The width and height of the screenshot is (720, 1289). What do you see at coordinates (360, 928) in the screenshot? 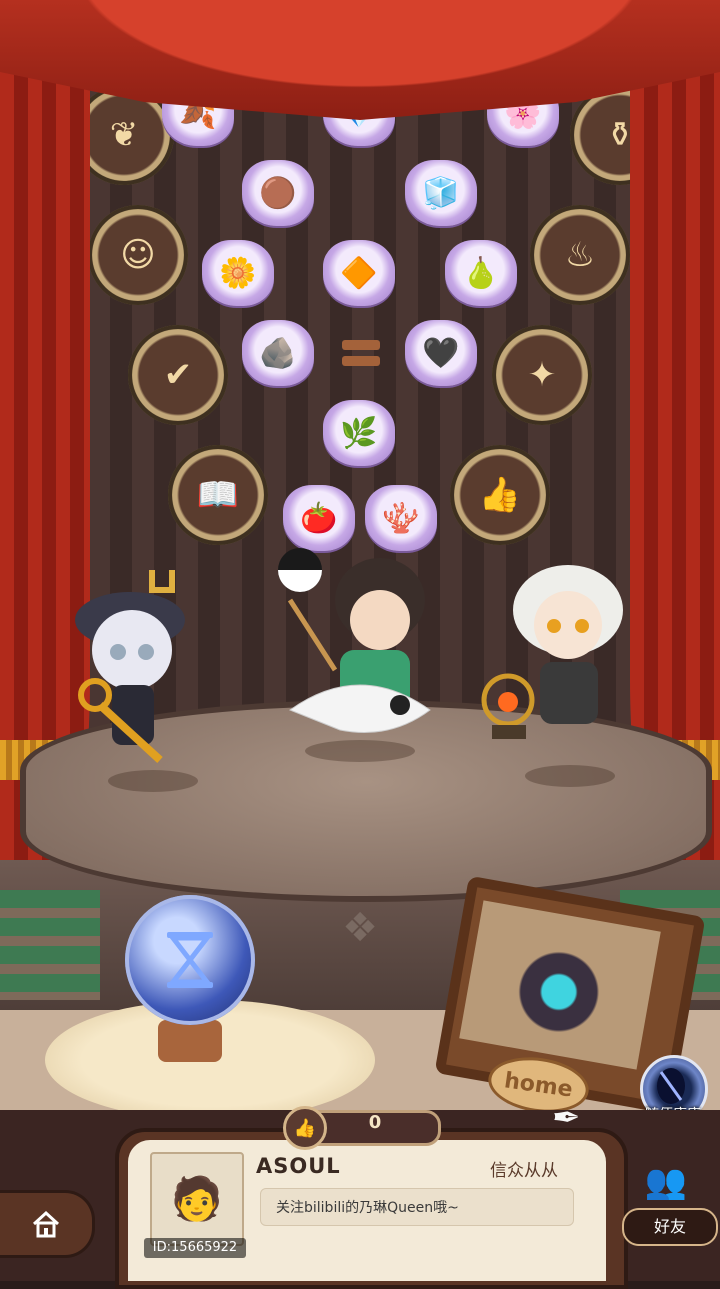
I see `stage-ornament-icon: ❖` at bounding box center [360, 928].